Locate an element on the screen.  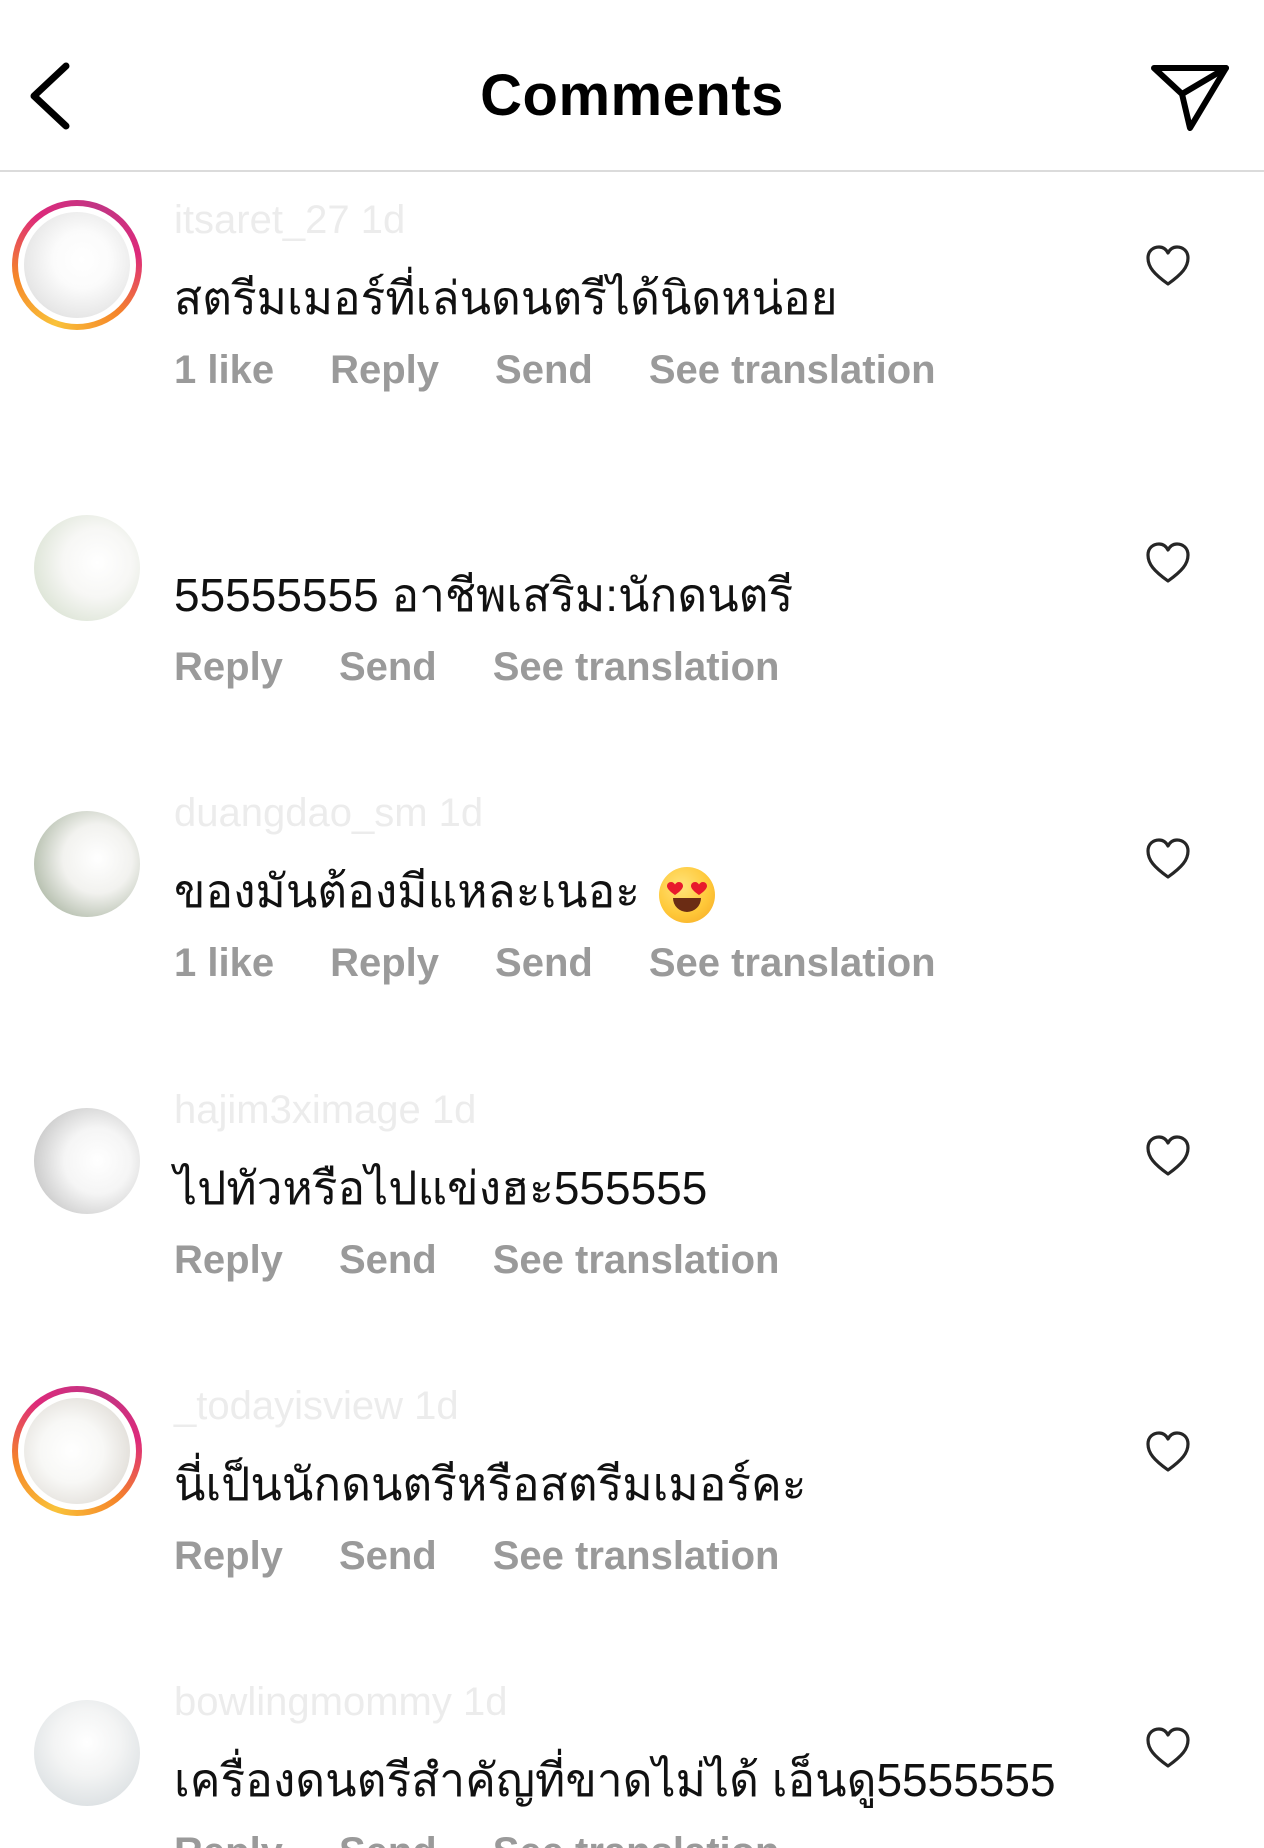
comment-text: ไปทัวหรือไปแข่งฮะ555555 is located at coordinates (441, 1188).